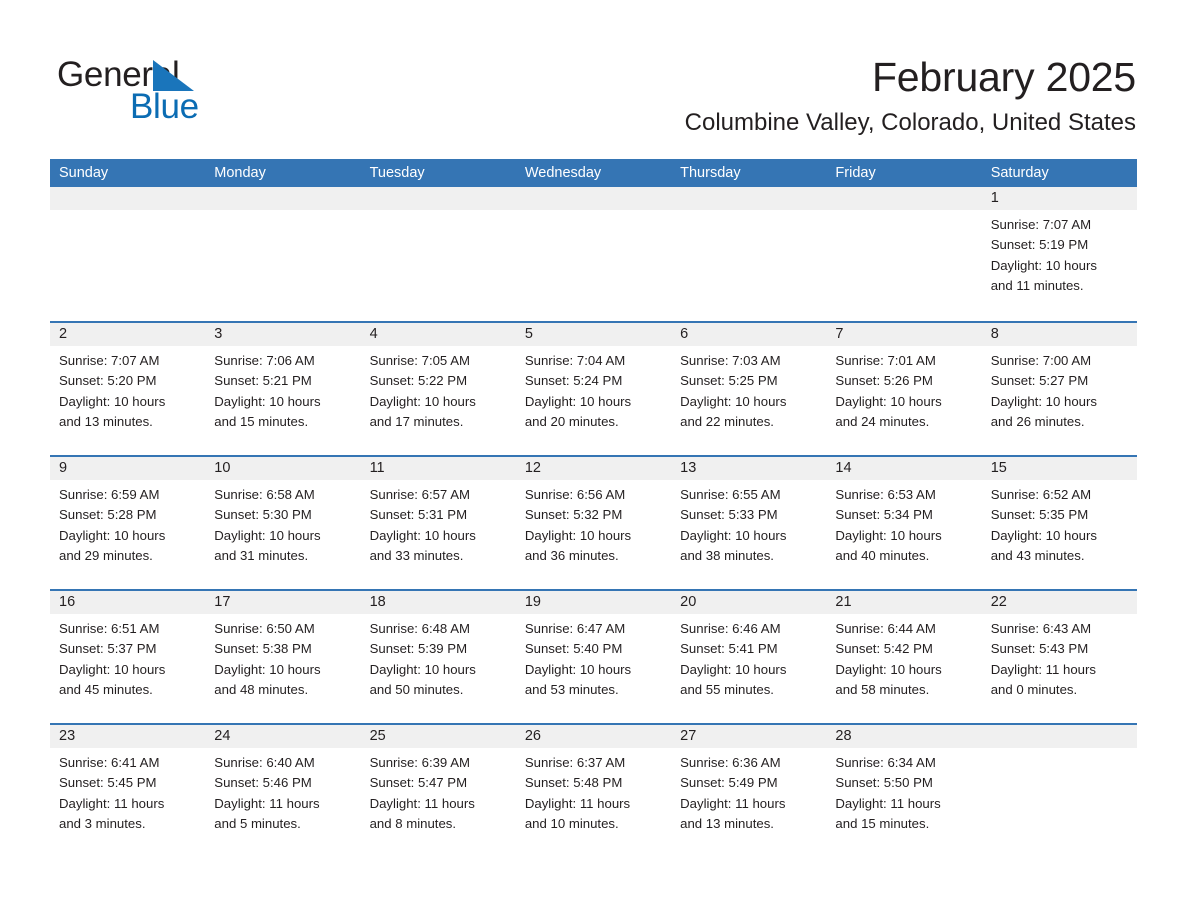  I want to click on day-number-strip: 3, so click(283, 334).